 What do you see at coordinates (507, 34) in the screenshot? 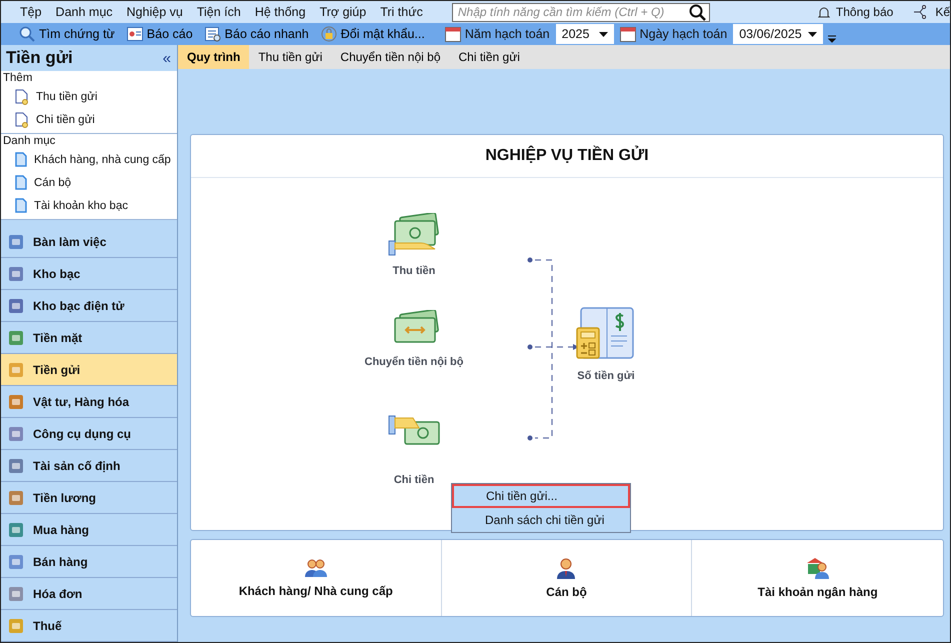
I see `year-label: Năm hạch toán` at bounding box center [507, 34].